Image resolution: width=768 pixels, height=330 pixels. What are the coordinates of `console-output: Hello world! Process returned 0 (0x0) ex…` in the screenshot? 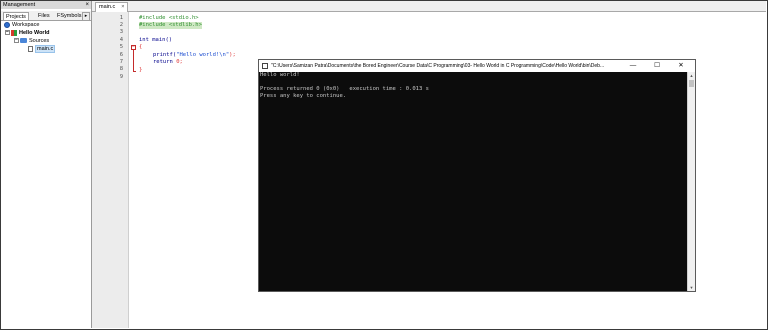 It's located at (344, 85).